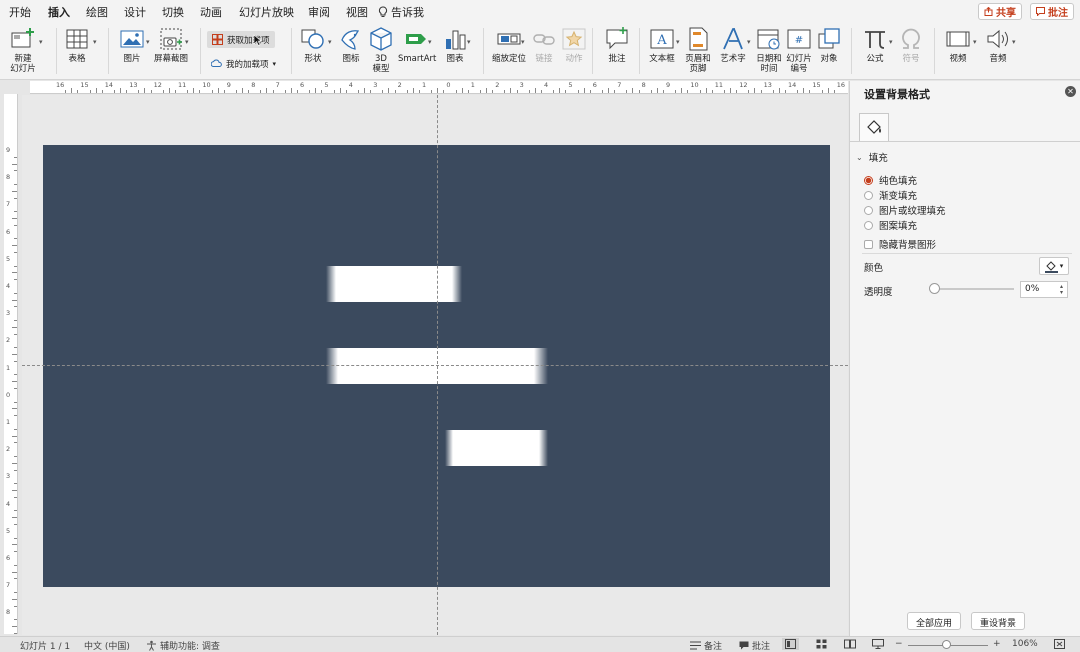 This screenshot has height=652, width=1080. I want to click on radio-selected, so click(868, 180).